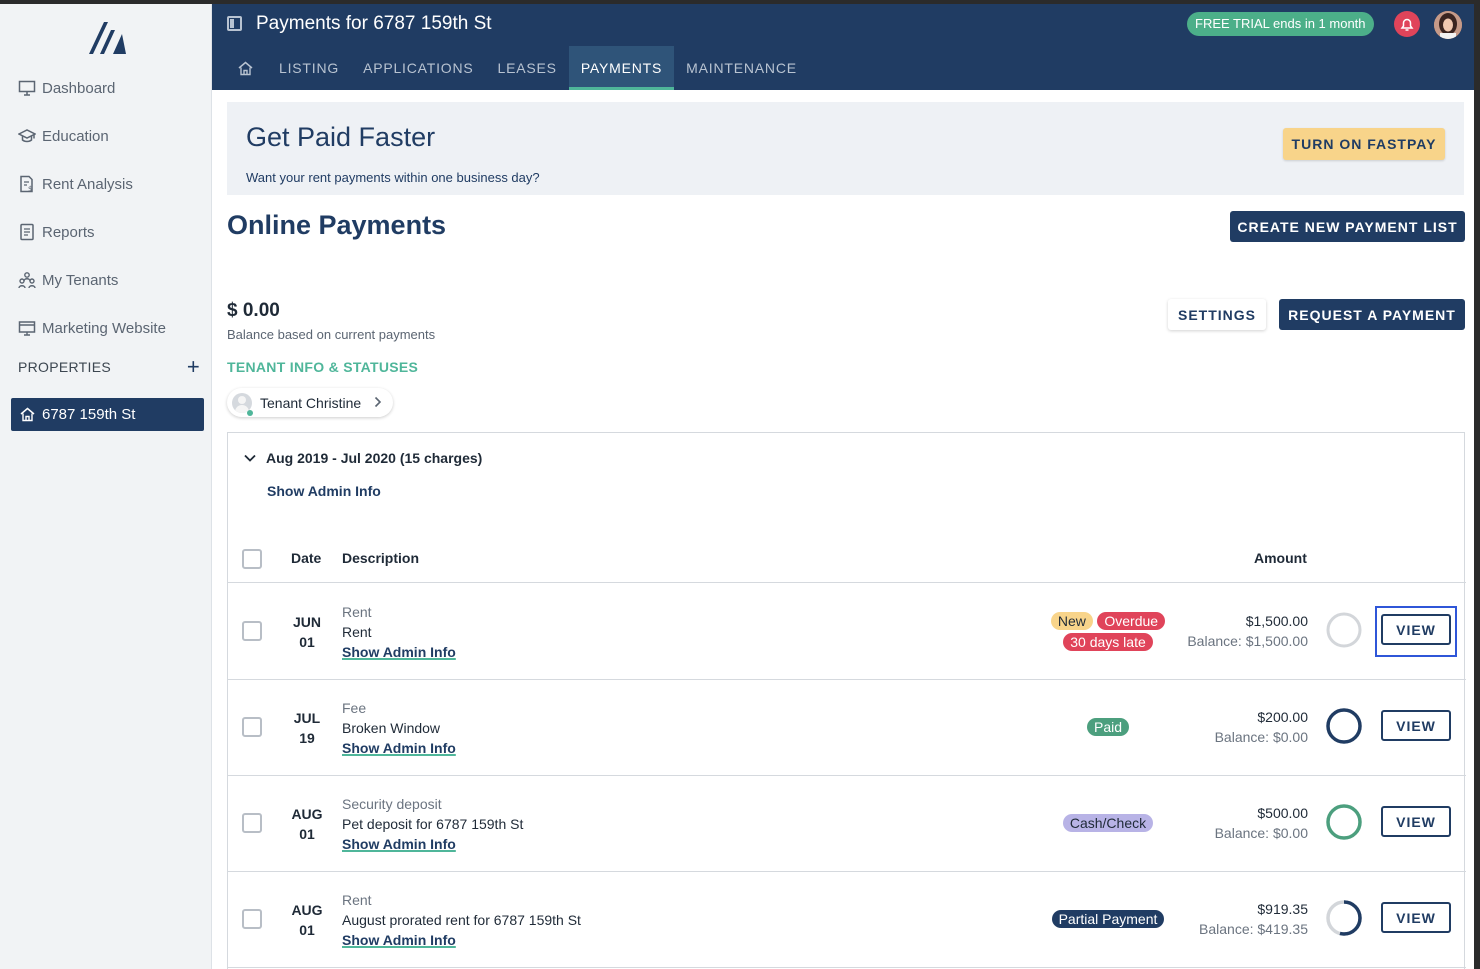 This screenshot has height=969, width=1480. What do you see at coordinates (378, 403) in the screenshot?
I see `chevron-right-icon` at bounding box center [378, 403].